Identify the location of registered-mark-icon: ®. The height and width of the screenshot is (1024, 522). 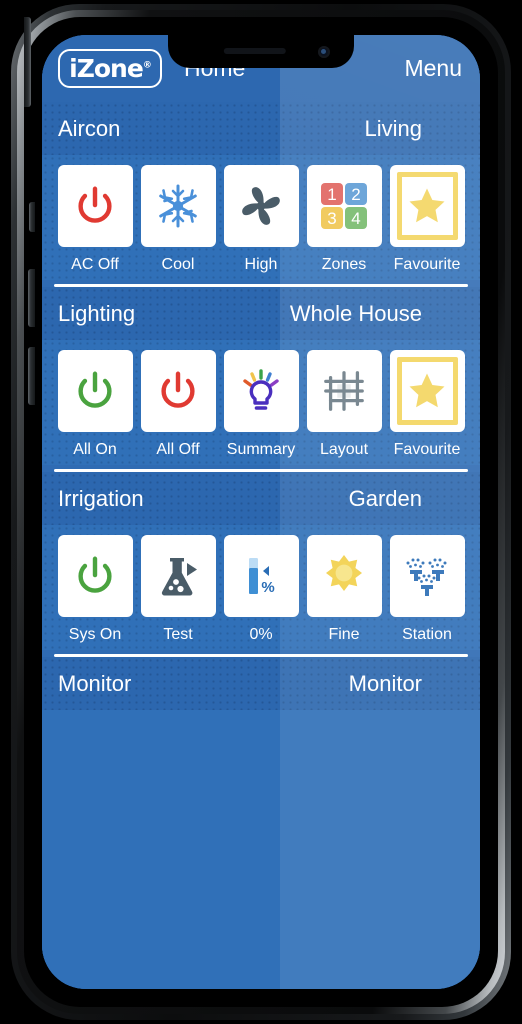
(147, 65).